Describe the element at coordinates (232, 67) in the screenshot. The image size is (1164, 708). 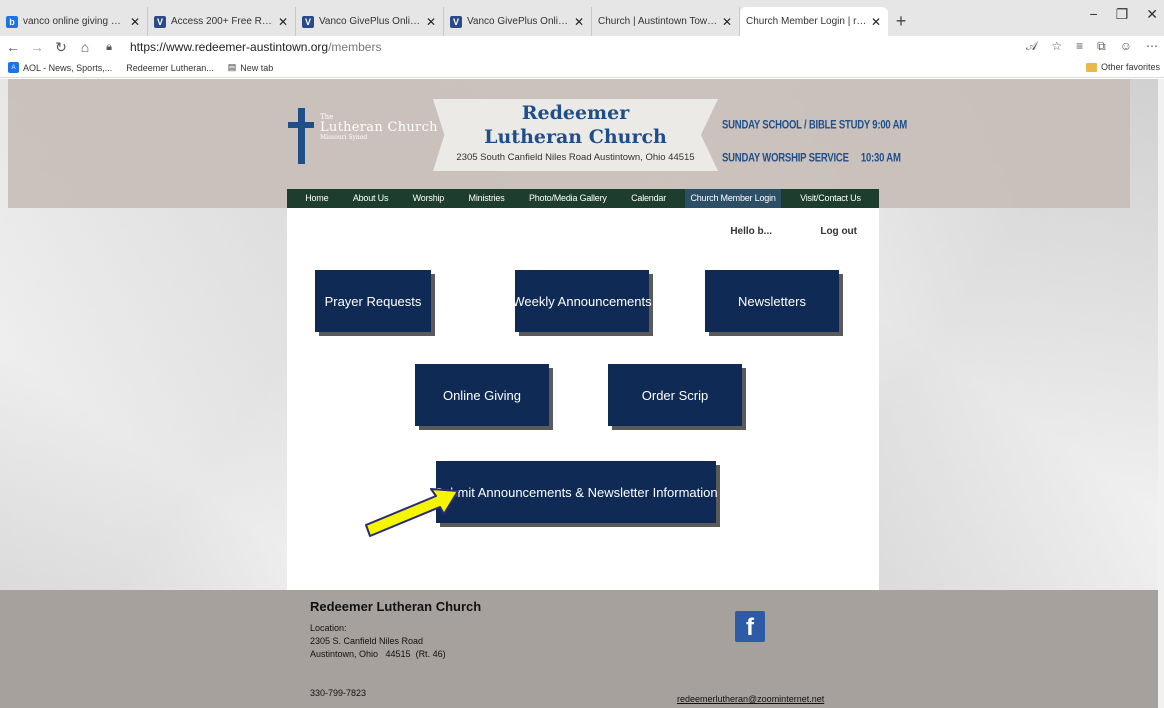
I see `new-tab-icon: ▤` at that location.